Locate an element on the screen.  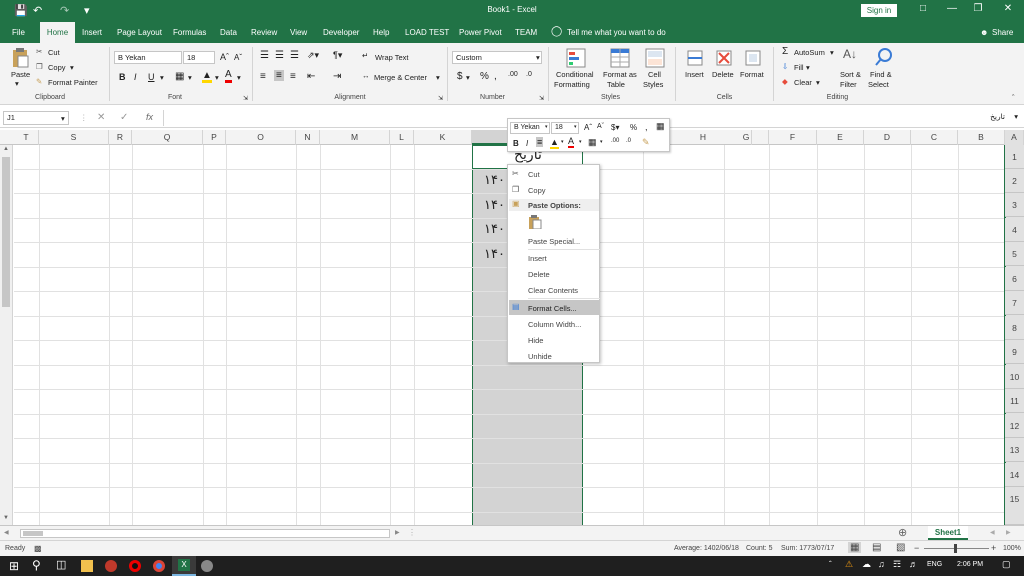
clock: 2:06 PM is located at coordinates (970, 564).